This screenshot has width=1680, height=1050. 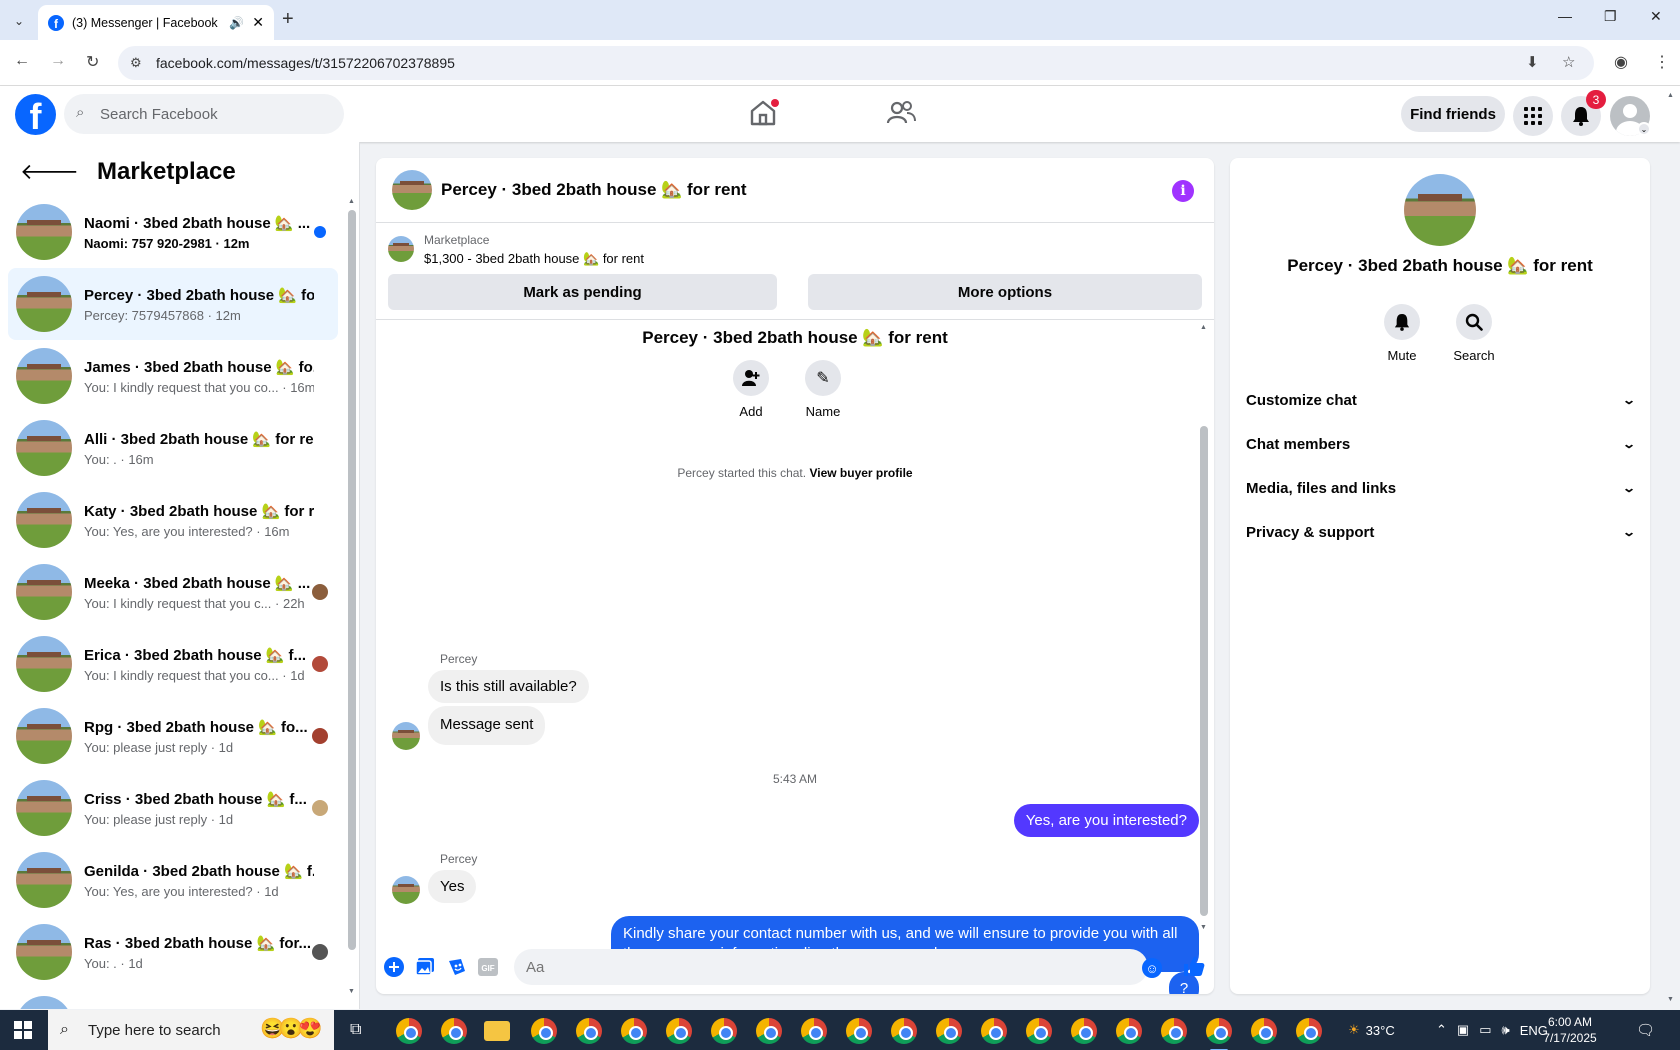 I want to click on thread-scroll-thumb, so click(x=1204, y=671).